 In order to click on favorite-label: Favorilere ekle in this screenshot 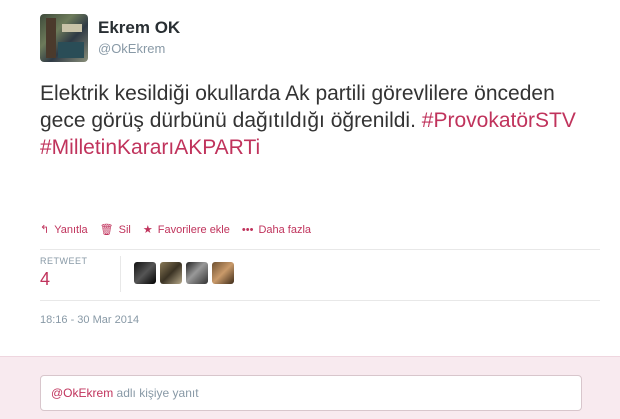, I will do `click(193, 229)`.